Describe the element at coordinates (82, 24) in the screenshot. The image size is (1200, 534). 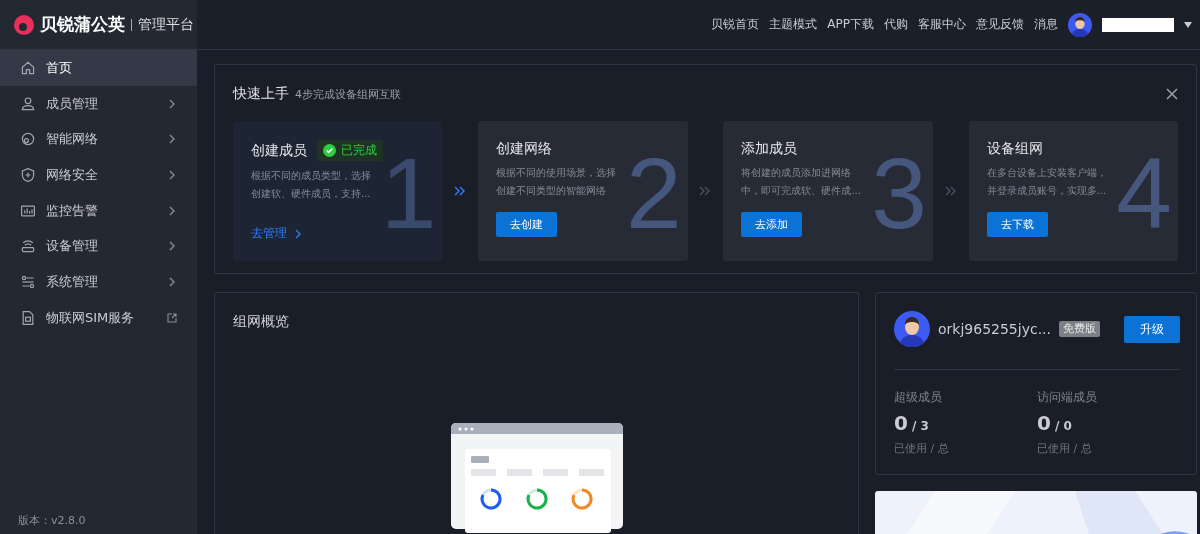
I see `brand-name: 贝锐蒲公英` at that location.